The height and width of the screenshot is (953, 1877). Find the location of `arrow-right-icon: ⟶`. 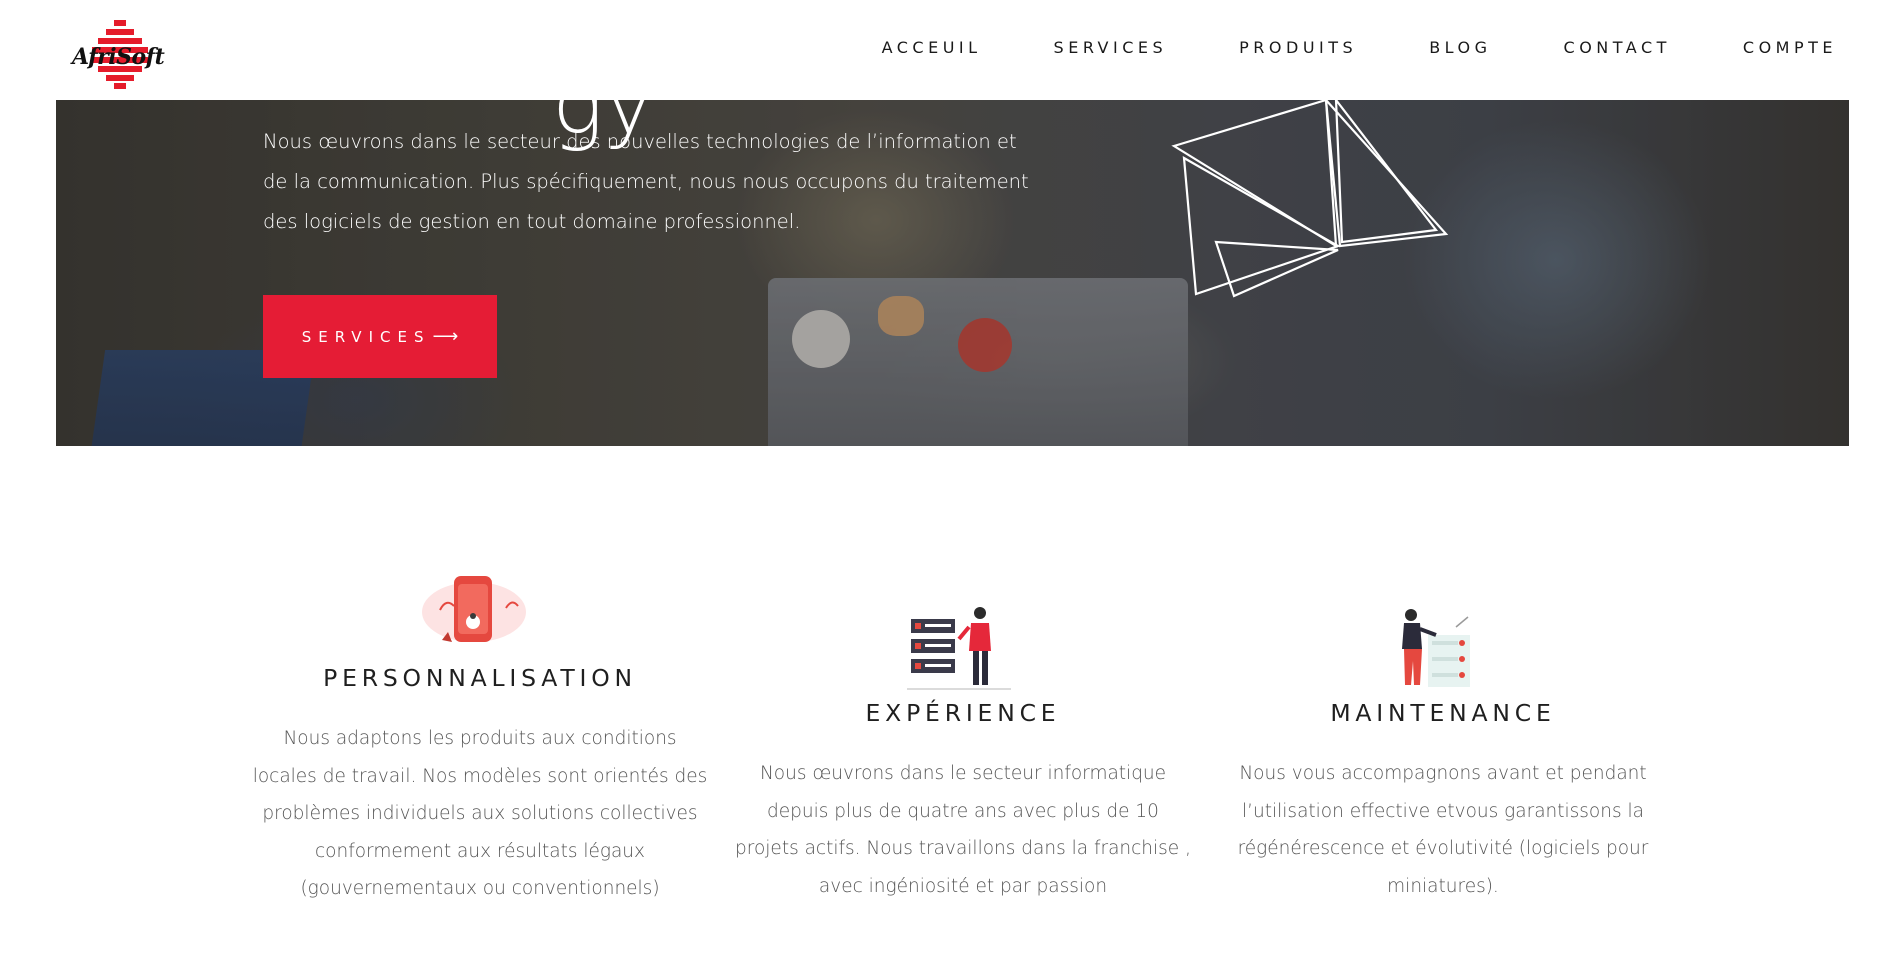

arrow-right-icon: ⟶ is located at coordinates (445, 336).